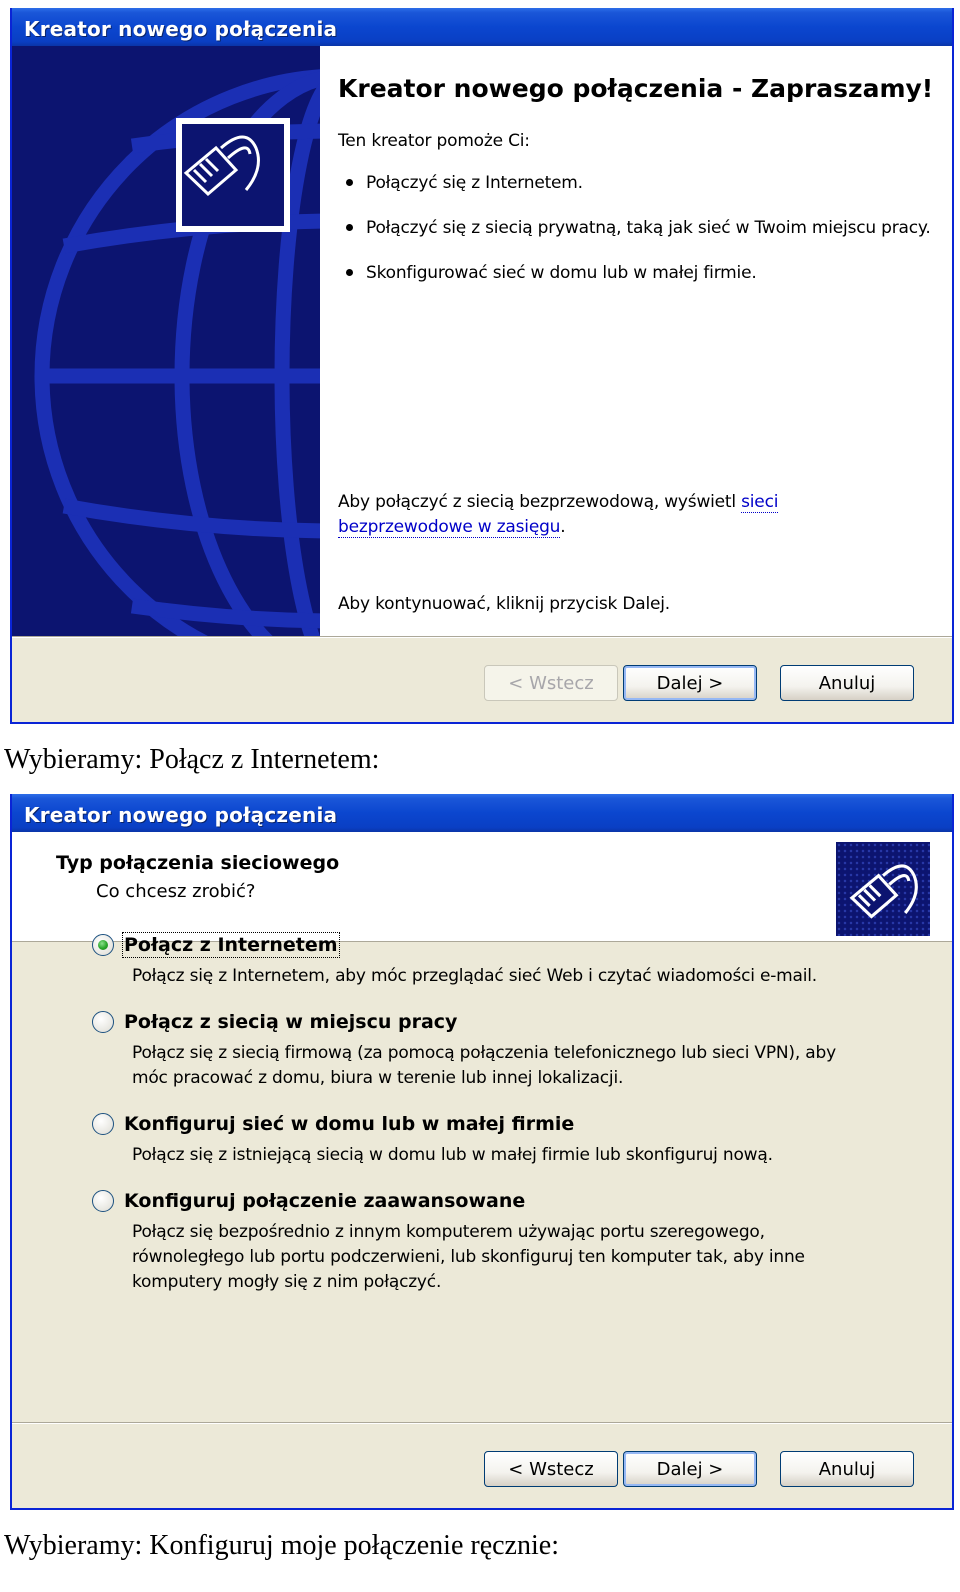 The height and width of the screenshot is (1592, 960). Describe the element at coordinates (176, 891) in the screenshot. I see `page-subtitle: Co chcesz zrobić?` at that location.